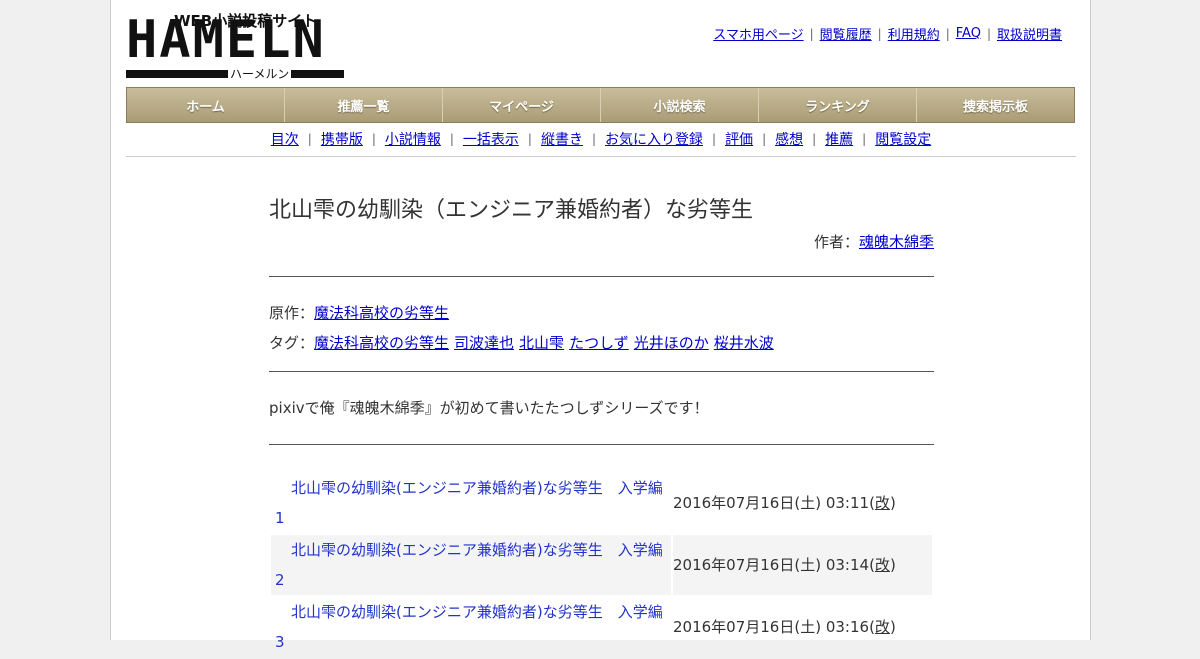 Image resolution: width=1200 pixels, height=659 pixels. I want to click on author-row: 作者：魂魄木綿季, so click(601, 242).